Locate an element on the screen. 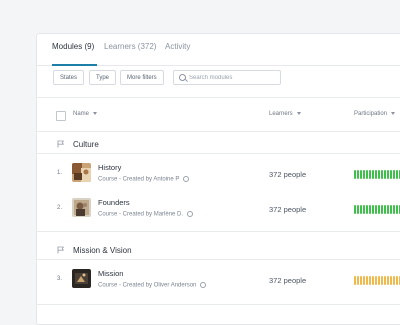 This screenshot has height=325, width=400. active-tab-indicator is located at coordinates (74, 65).